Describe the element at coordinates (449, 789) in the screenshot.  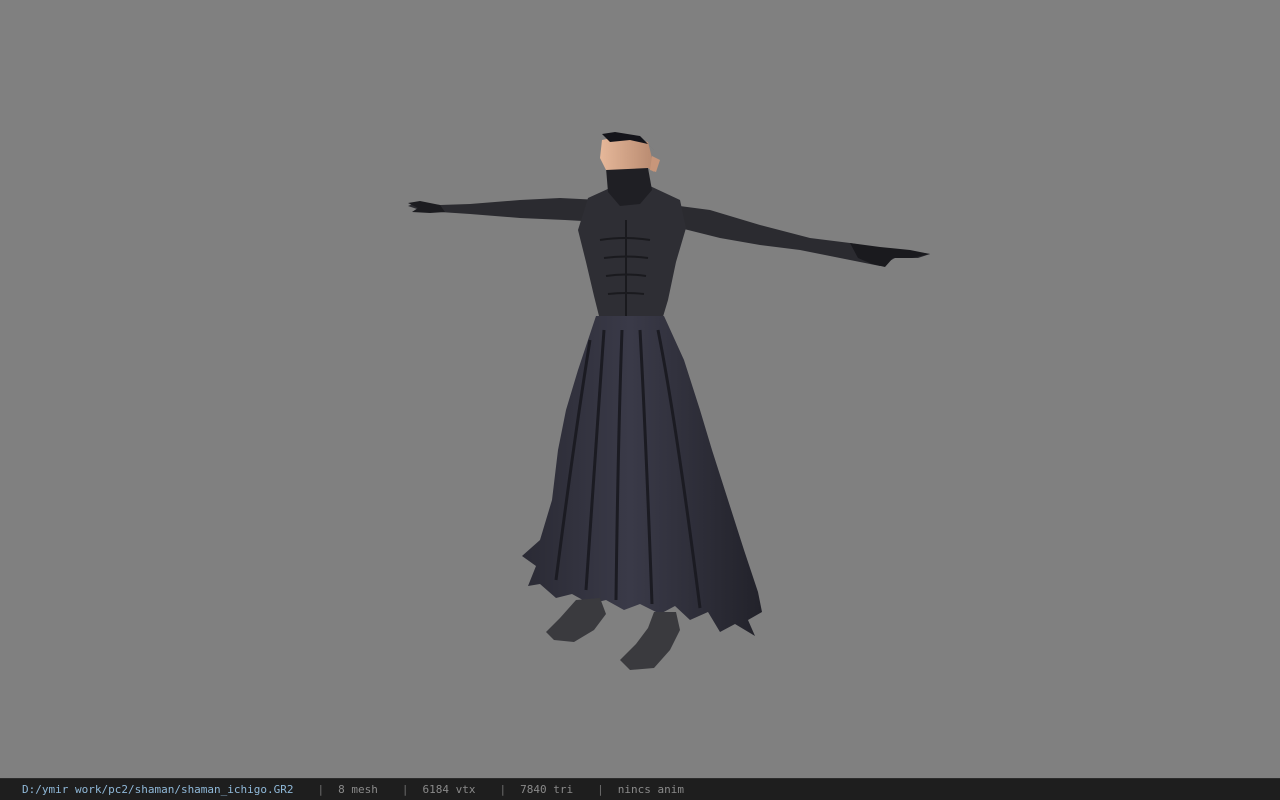
I see `vertex-count: 6184 vtx` at that location.